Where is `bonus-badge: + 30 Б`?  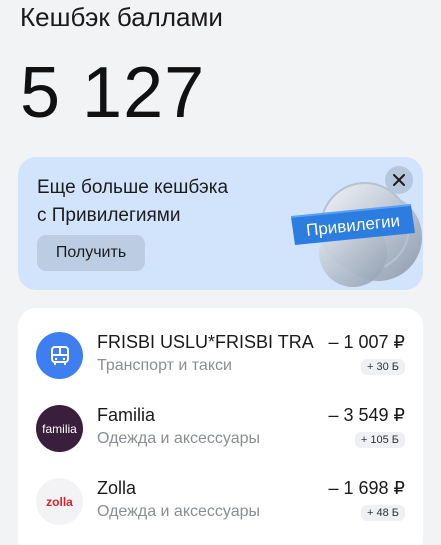 bonus-badge: + 30 Б is located at coordinates (383, 367).